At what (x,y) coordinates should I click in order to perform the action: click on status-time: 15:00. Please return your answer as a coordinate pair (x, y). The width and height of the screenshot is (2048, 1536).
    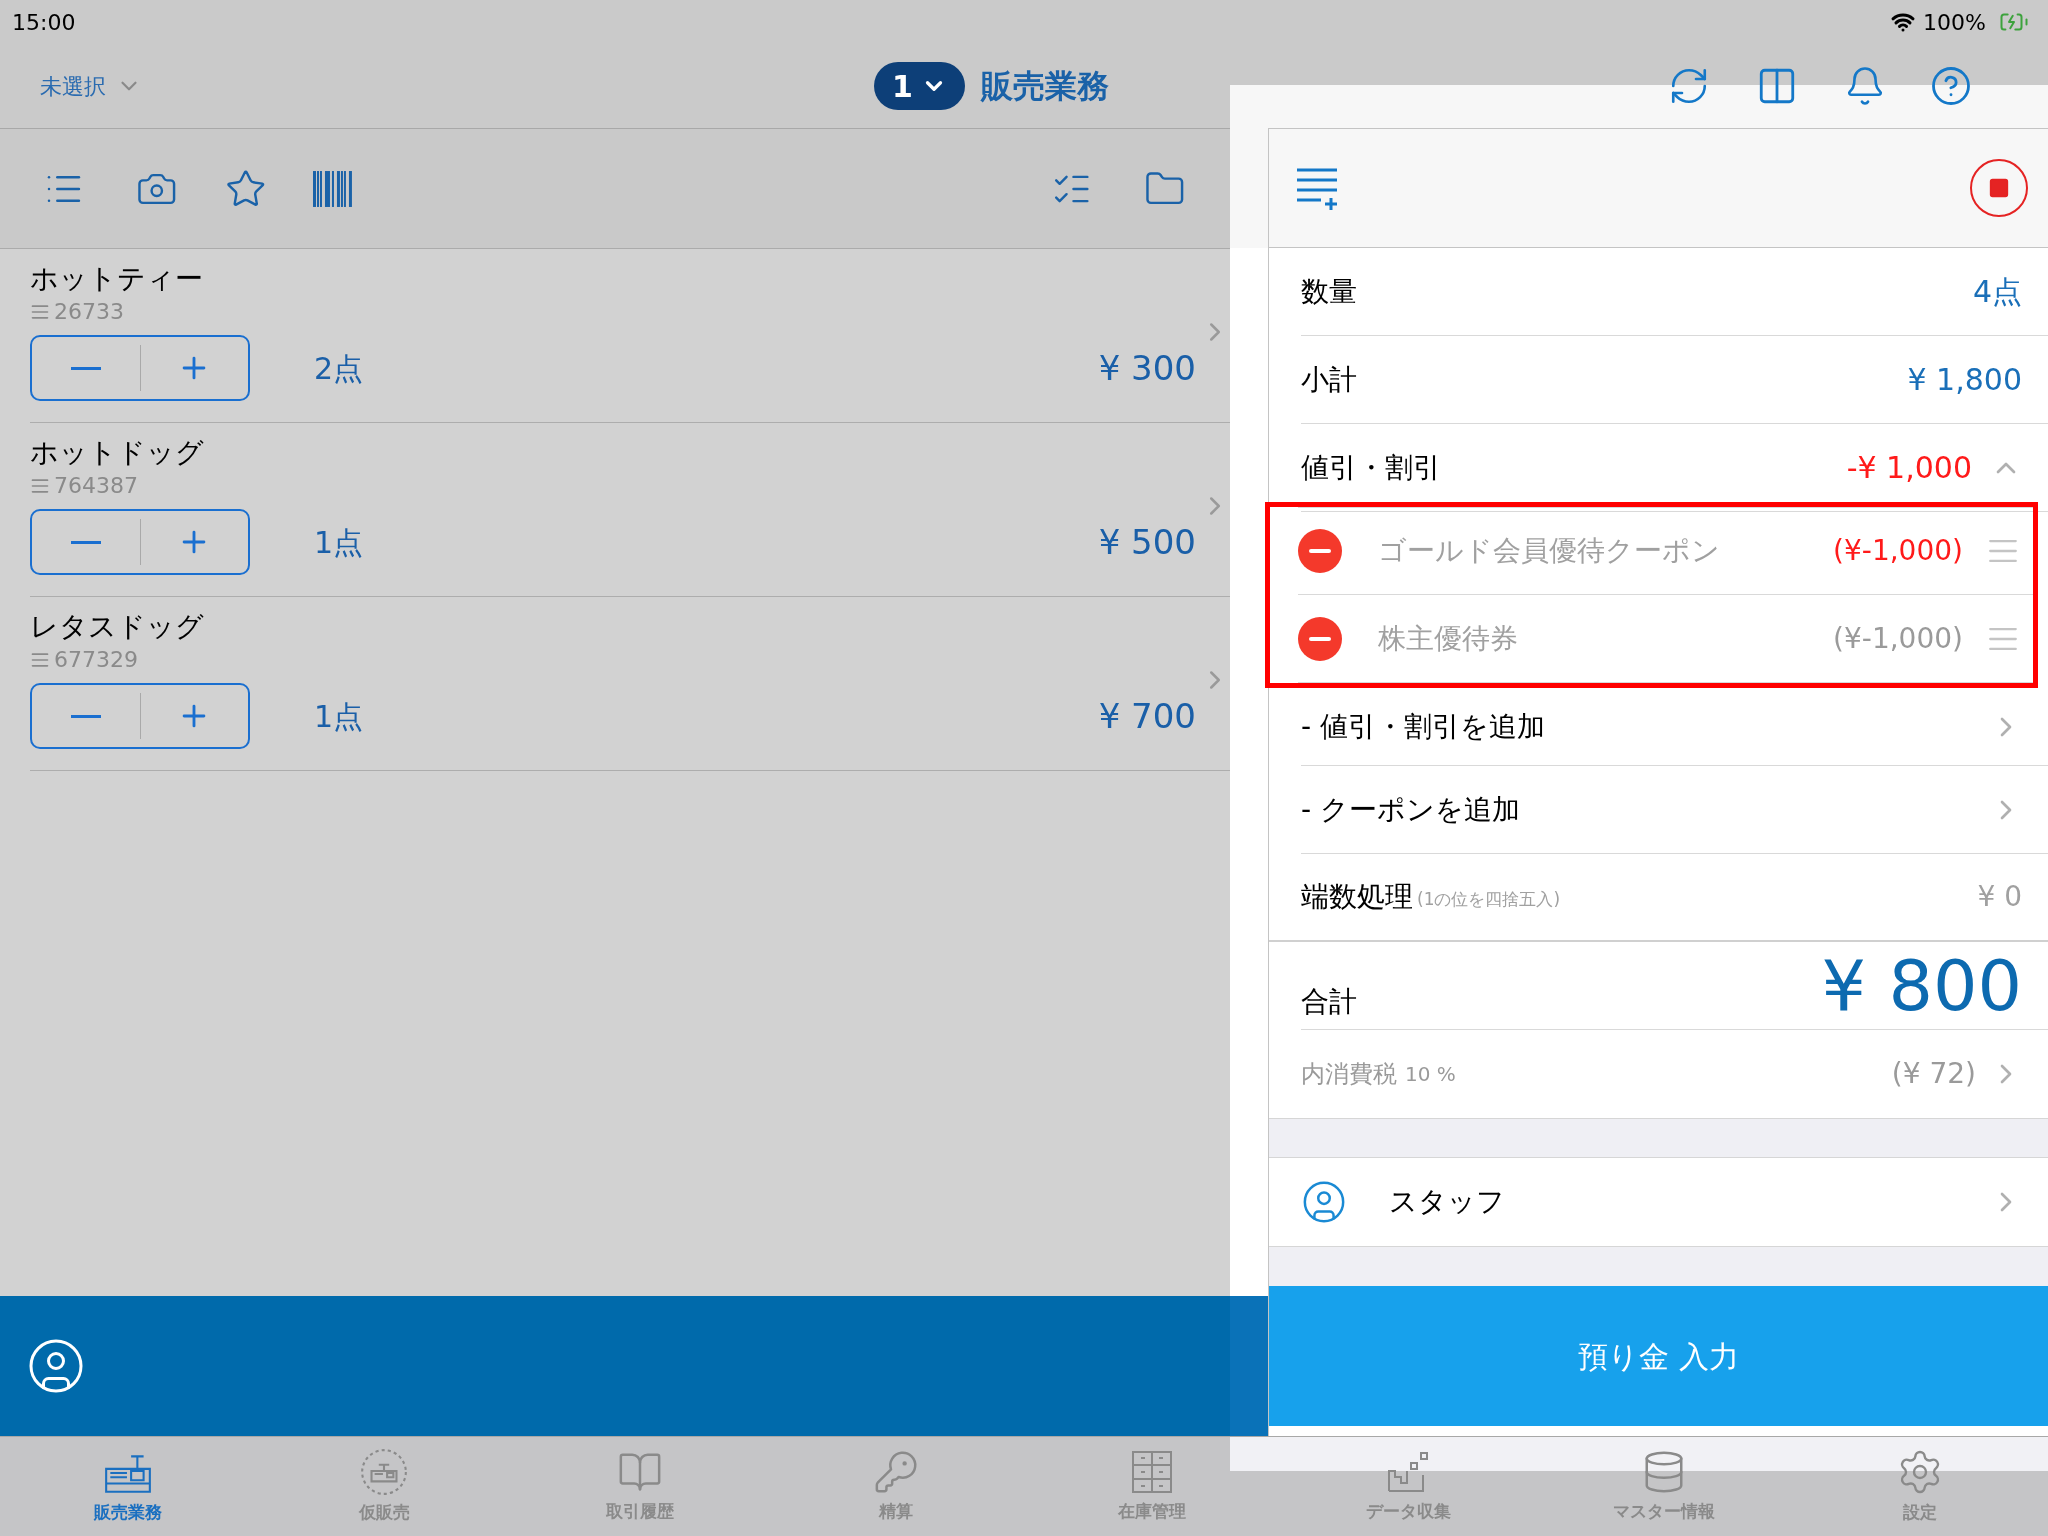
    Looking at the image, I should click on (44, 22).